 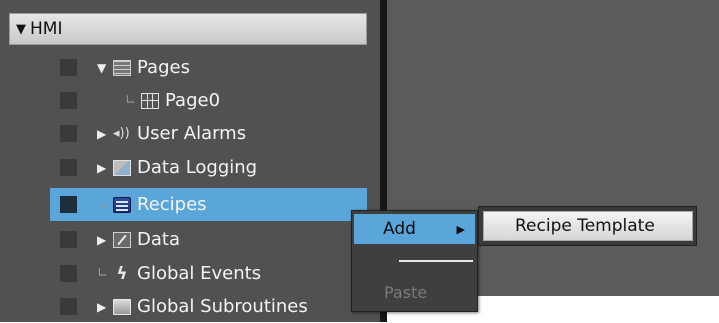 I want to click on menu-item-add: Add ▶, so click(x=414, y=229).